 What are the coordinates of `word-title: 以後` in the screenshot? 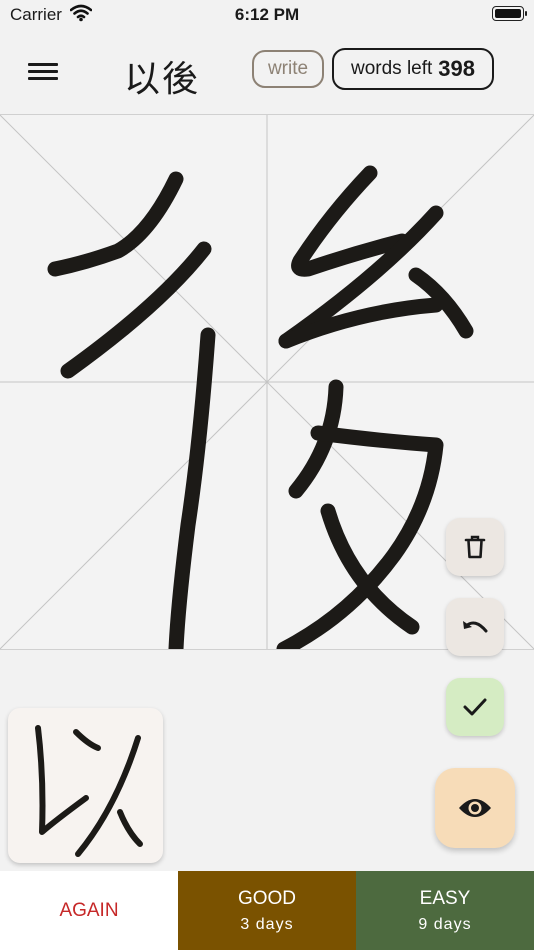 It's located at (162, 79).